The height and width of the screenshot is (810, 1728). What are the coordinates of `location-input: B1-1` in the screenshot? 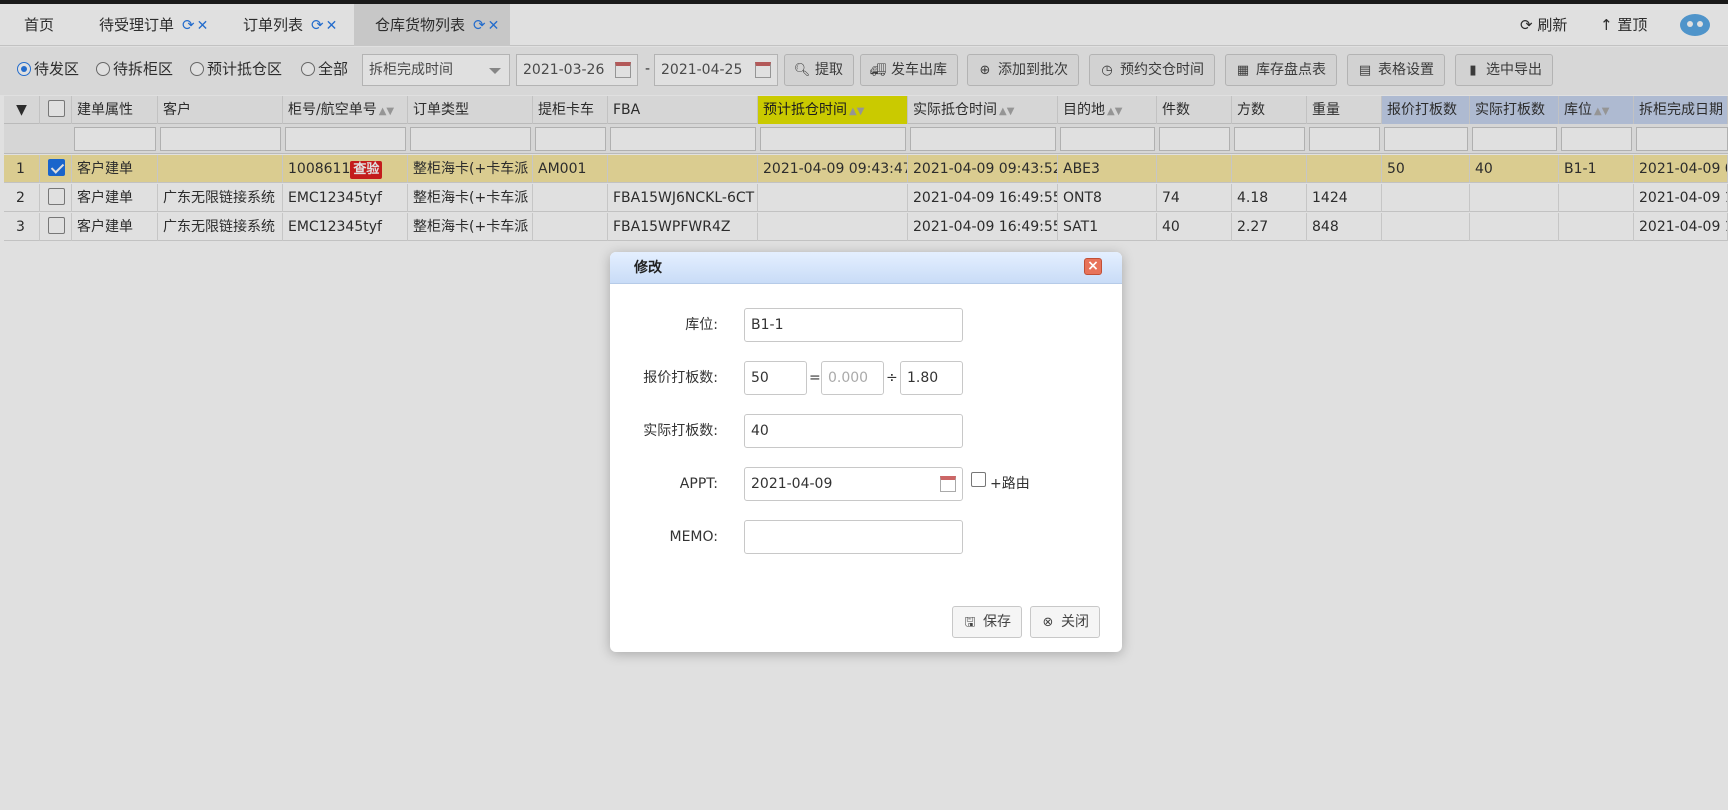 It's located at (853, 325).